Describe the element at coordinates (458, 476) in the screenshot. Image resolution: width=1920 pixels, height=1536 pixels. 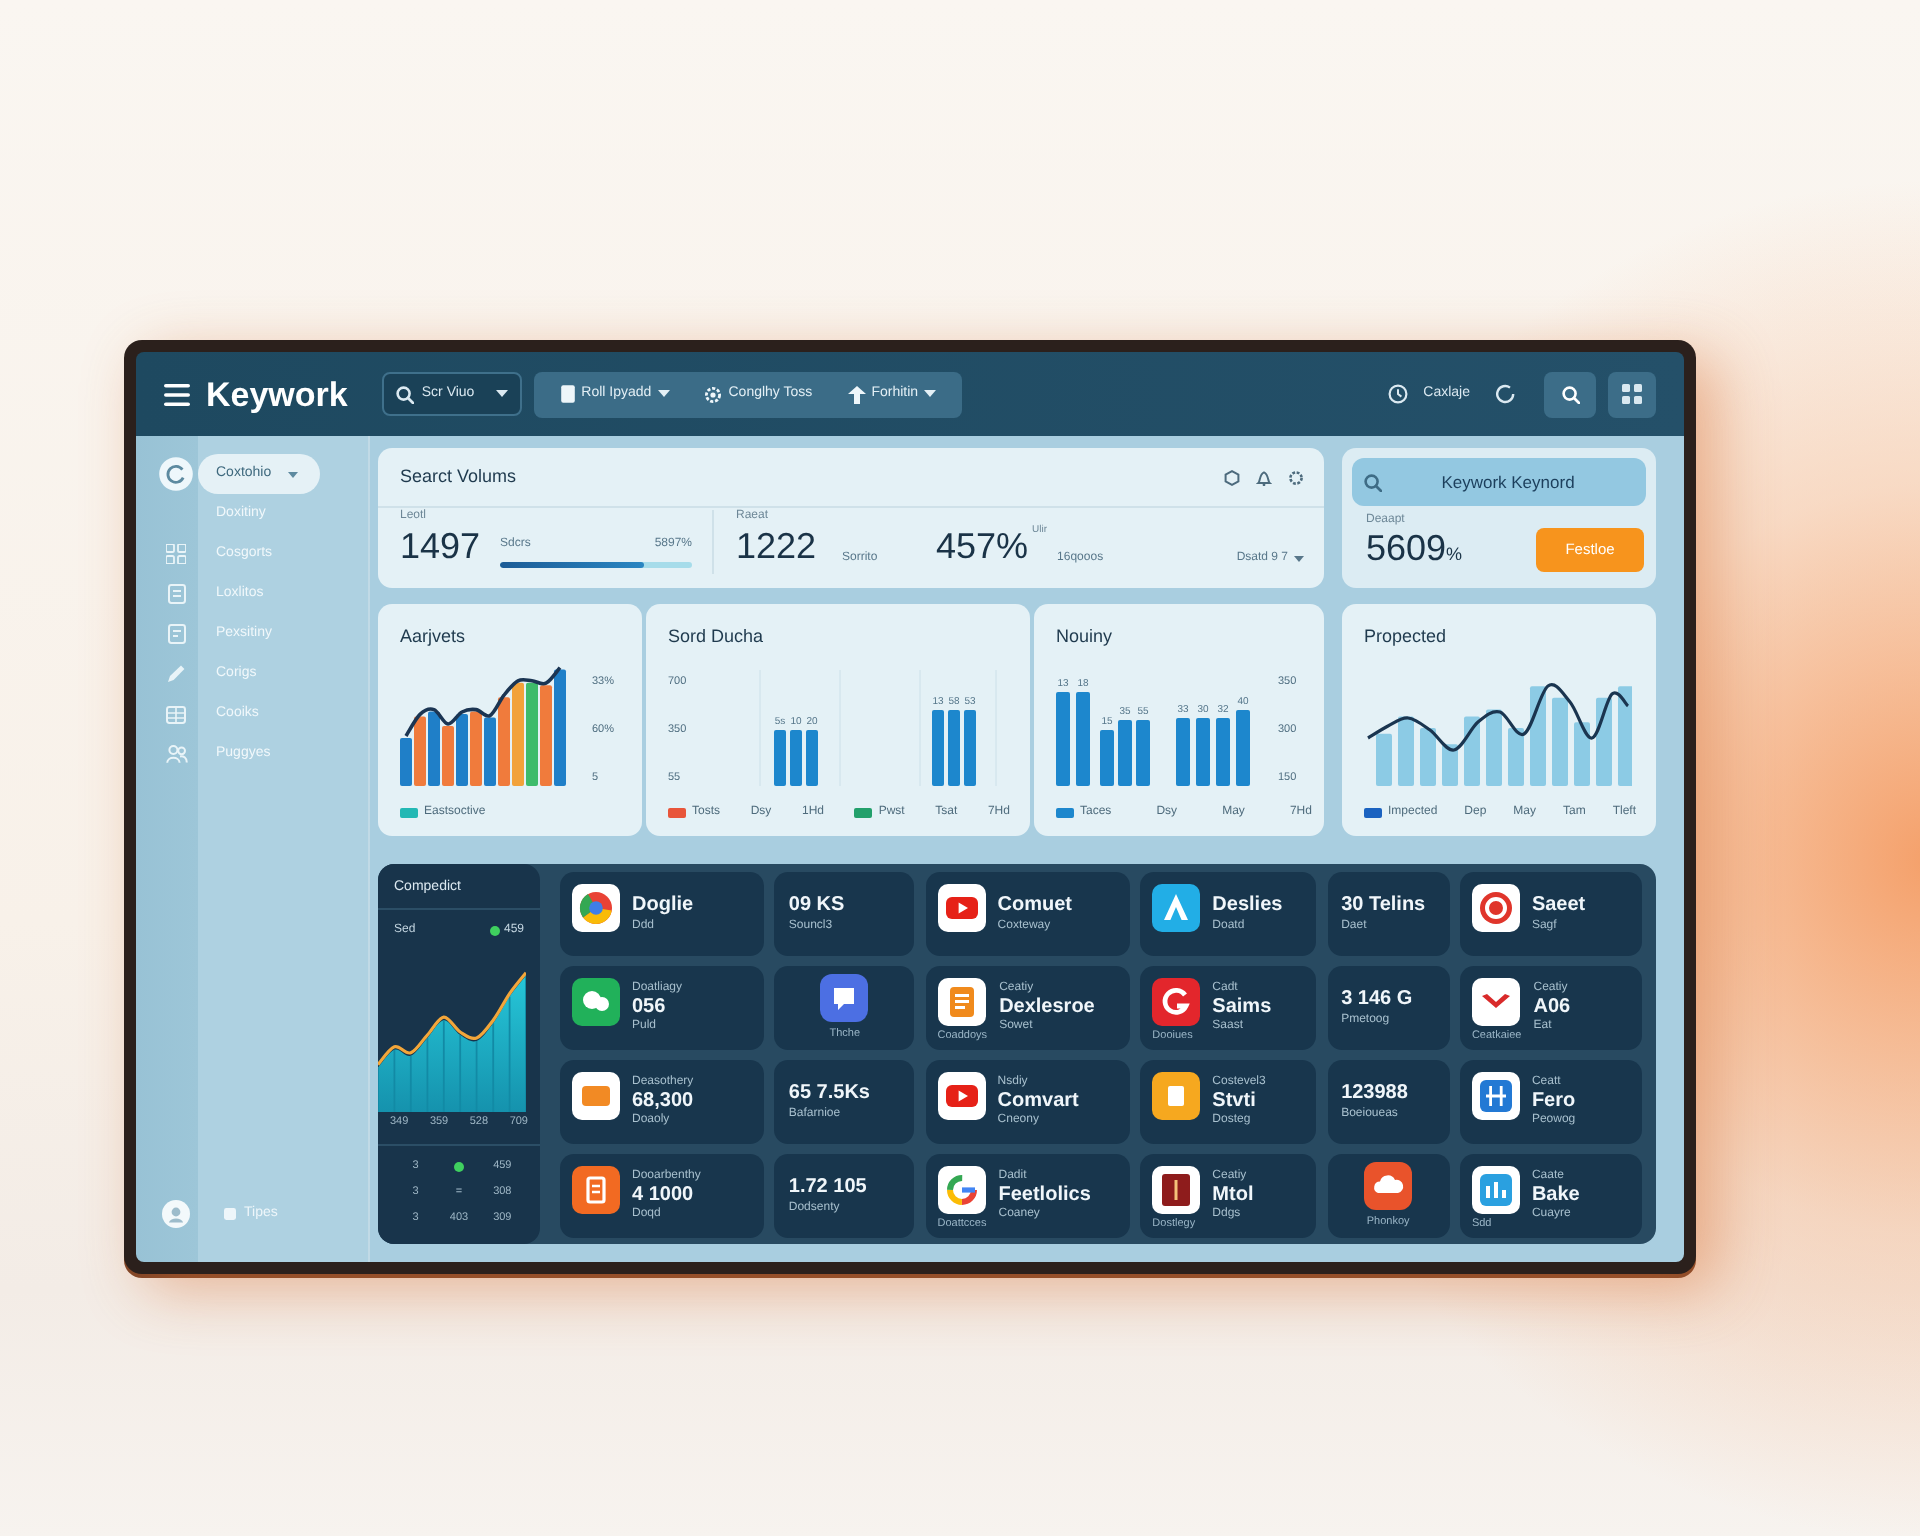
I see `card-title: Searct Volums` at that location.